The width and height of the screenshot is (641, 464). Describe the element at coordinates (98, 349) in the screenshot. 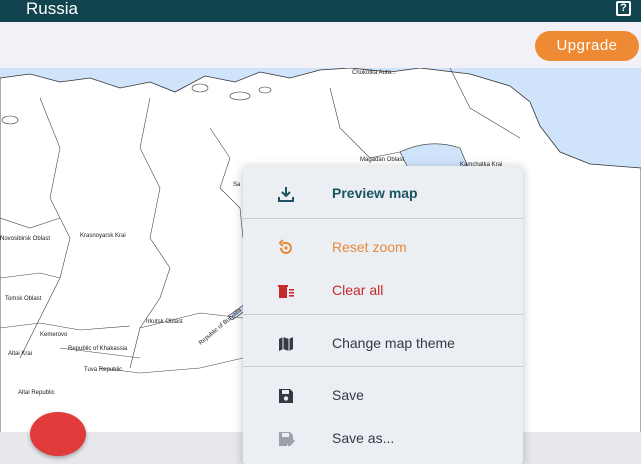

I see `map-label: Republic of Khakassia` at that location.